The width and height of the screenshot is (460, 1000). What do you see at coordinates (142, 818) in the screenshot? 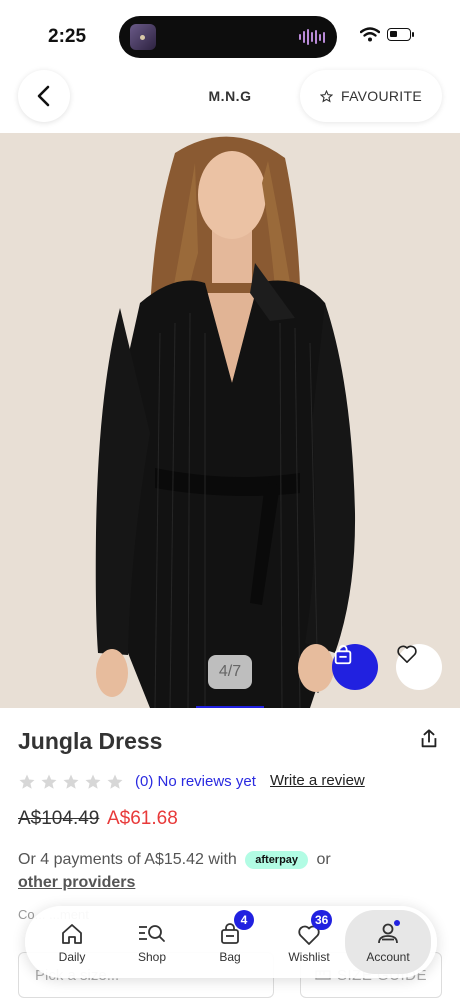
I see `sale-price: A$61.68` at bounding box center [142, 818].